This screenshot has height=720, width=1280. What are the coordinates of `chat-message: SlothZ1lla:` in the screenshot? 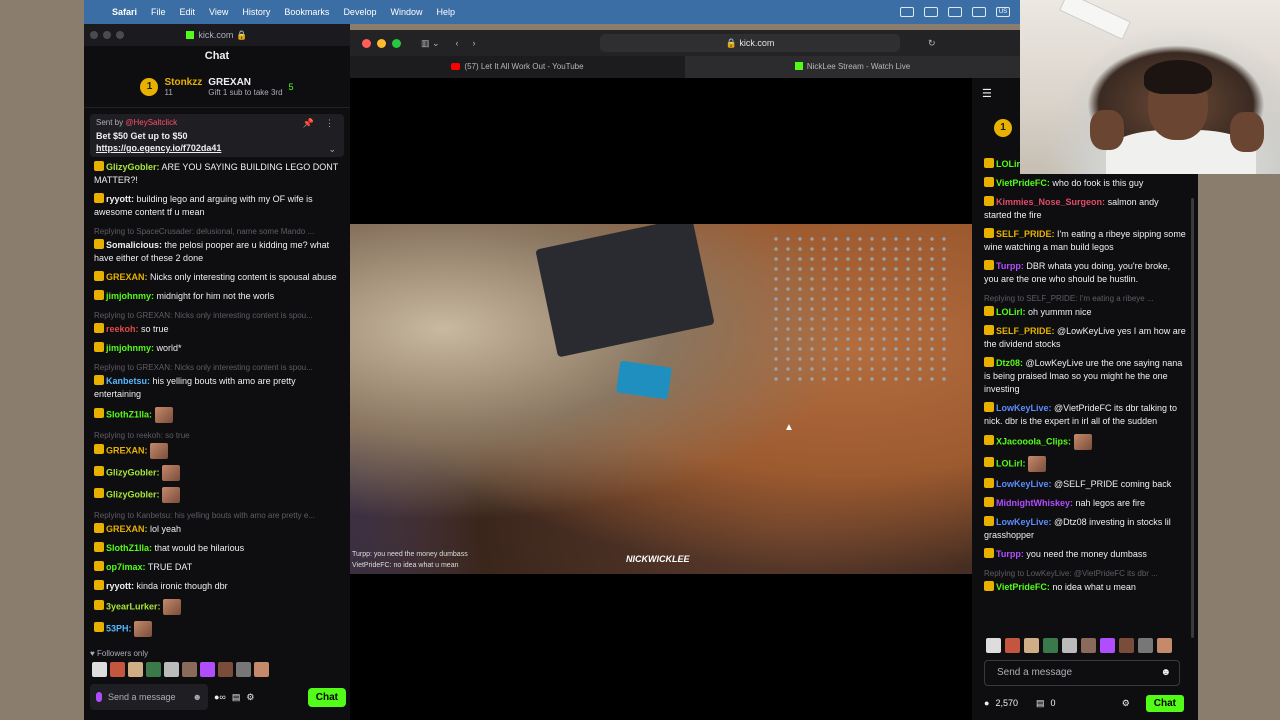 It's located at (217, 415).